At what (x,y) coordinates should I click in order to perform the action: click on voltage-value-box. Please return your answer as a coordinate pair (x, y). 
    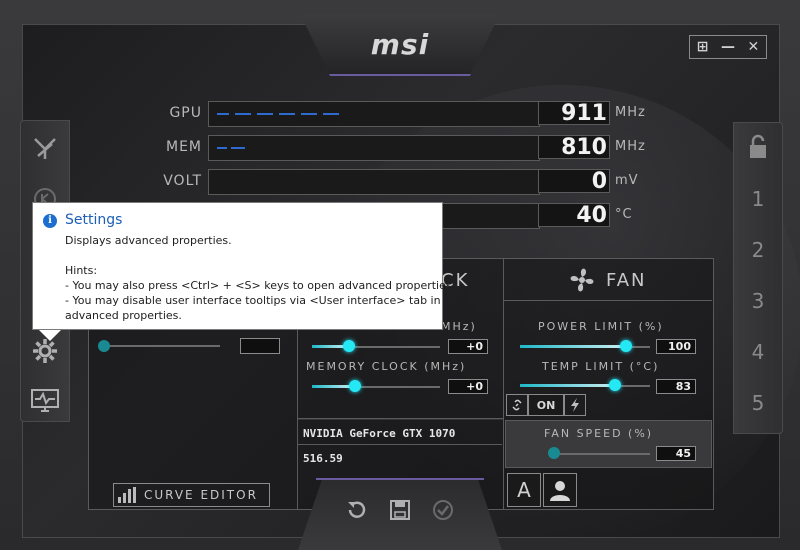
    Looking at the image, I should click on (260, 346).